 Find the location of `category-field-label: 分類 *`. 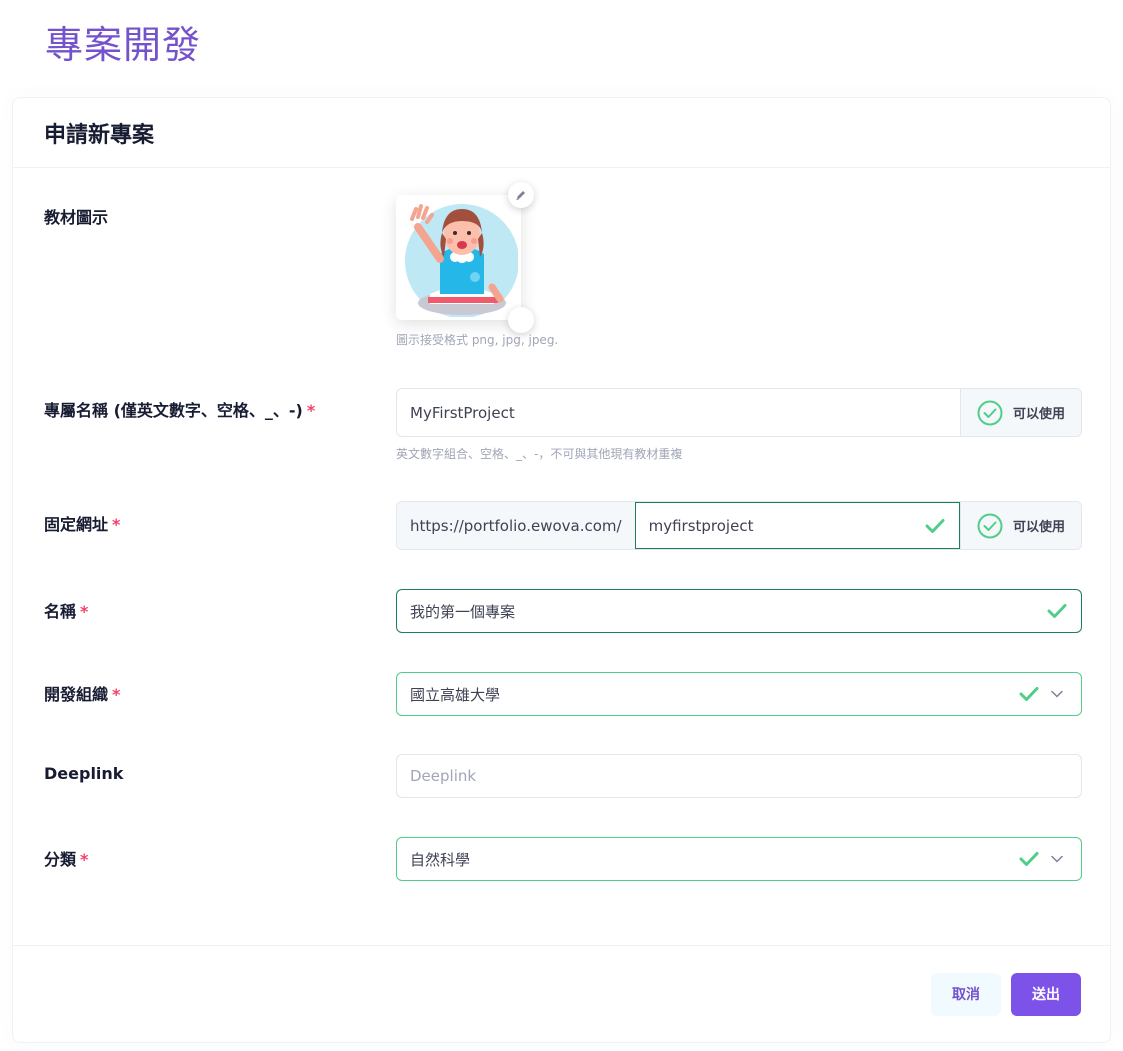

category-field-label: 分類 * is located at coordinates (66, 858).